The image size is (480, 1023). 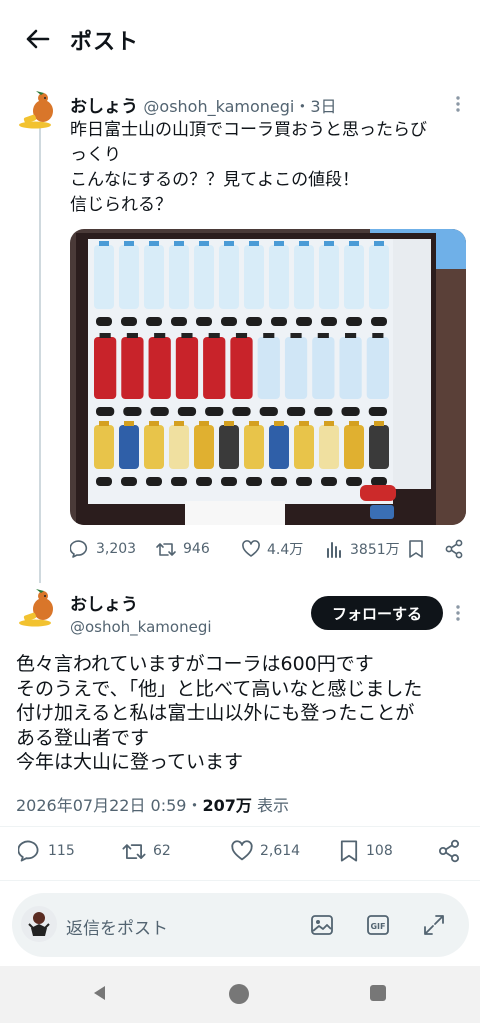 I want to click on like-action: 2,614, so click(x=265, y=851).